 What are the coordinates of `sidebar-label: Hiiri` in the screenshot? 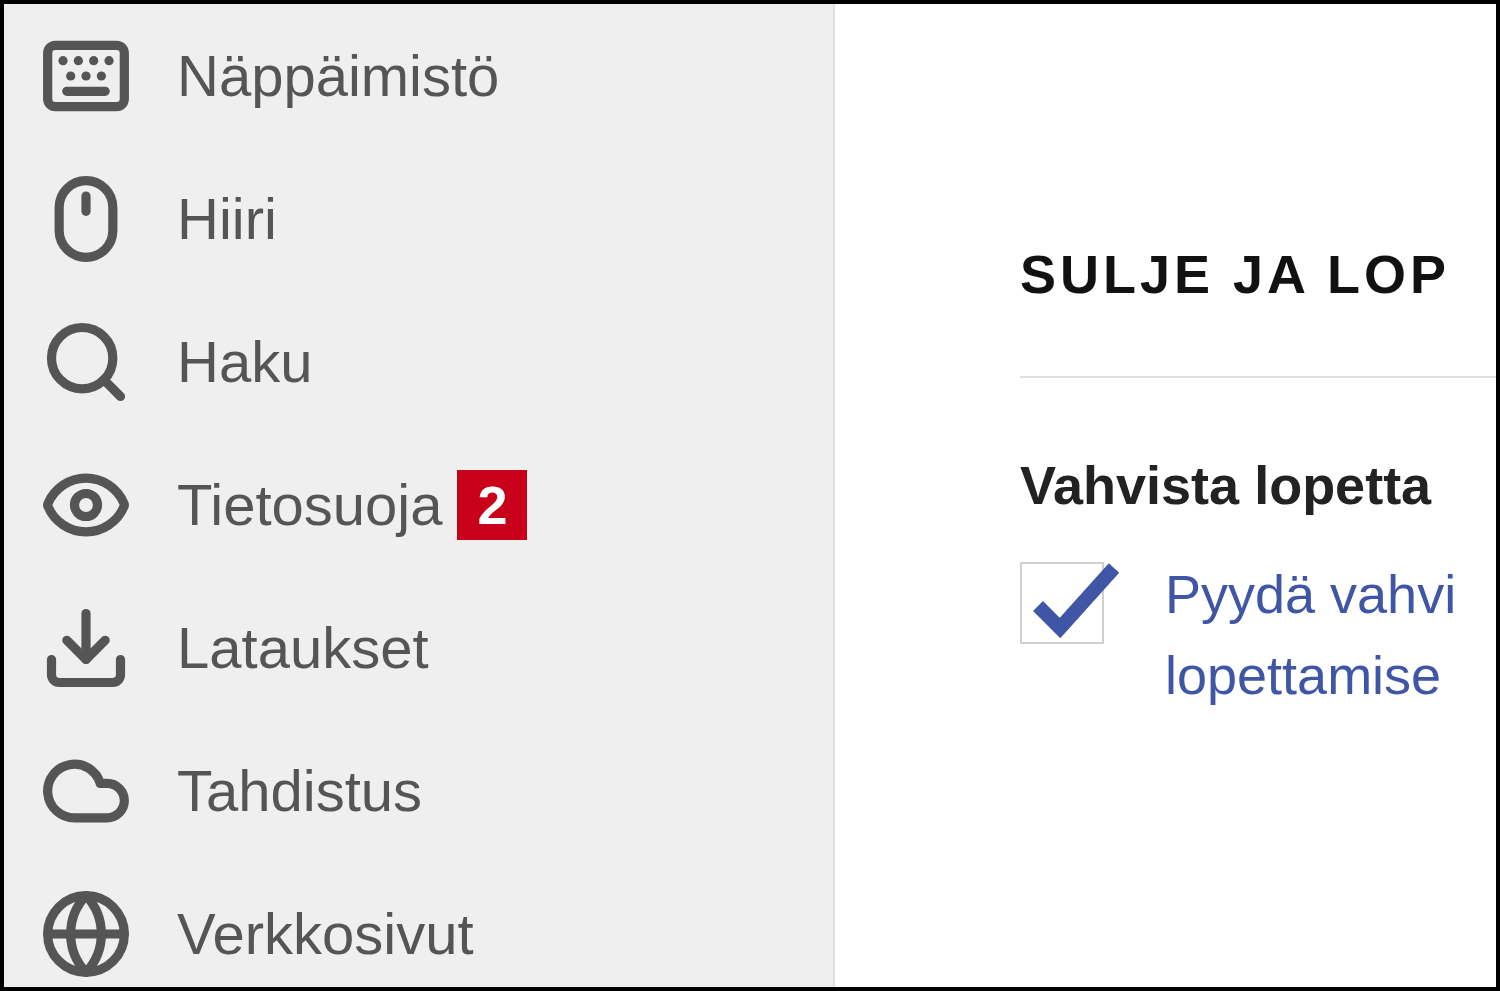 It's located at (227, 218).